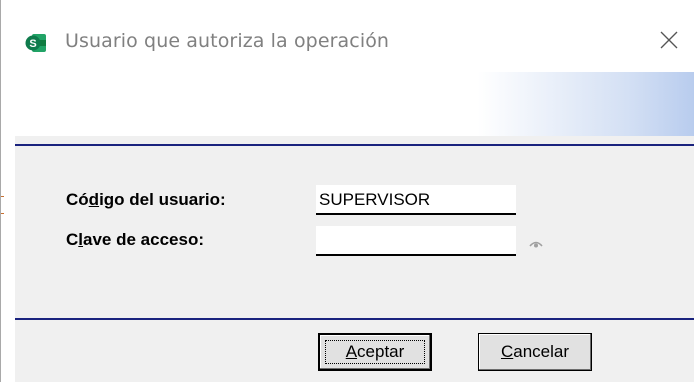 This screenshot has width=694, height=382. I want to click on cancel-button: Cancelar, so click(535, 352).